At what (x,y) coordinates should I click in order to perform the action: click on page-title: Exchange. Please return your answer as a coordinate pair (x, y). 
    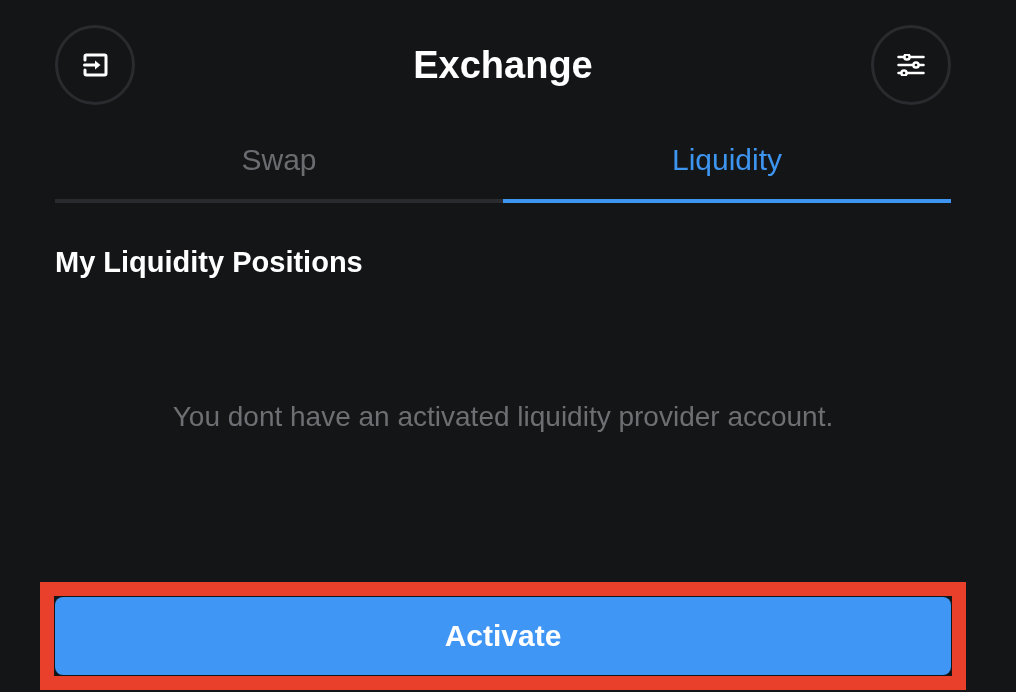
    Looking at the image, I should click on (503, 65).